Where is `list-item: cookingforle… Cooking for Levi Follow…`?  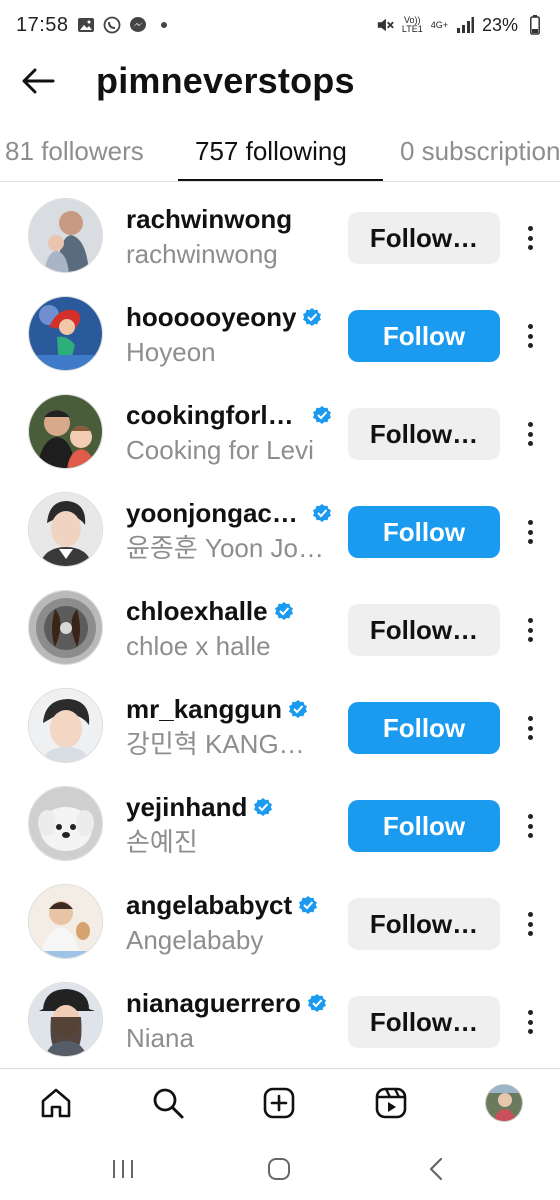
list-item: cookingforle… Cooking for Levi Follow… is located at coordinates (280, 433).